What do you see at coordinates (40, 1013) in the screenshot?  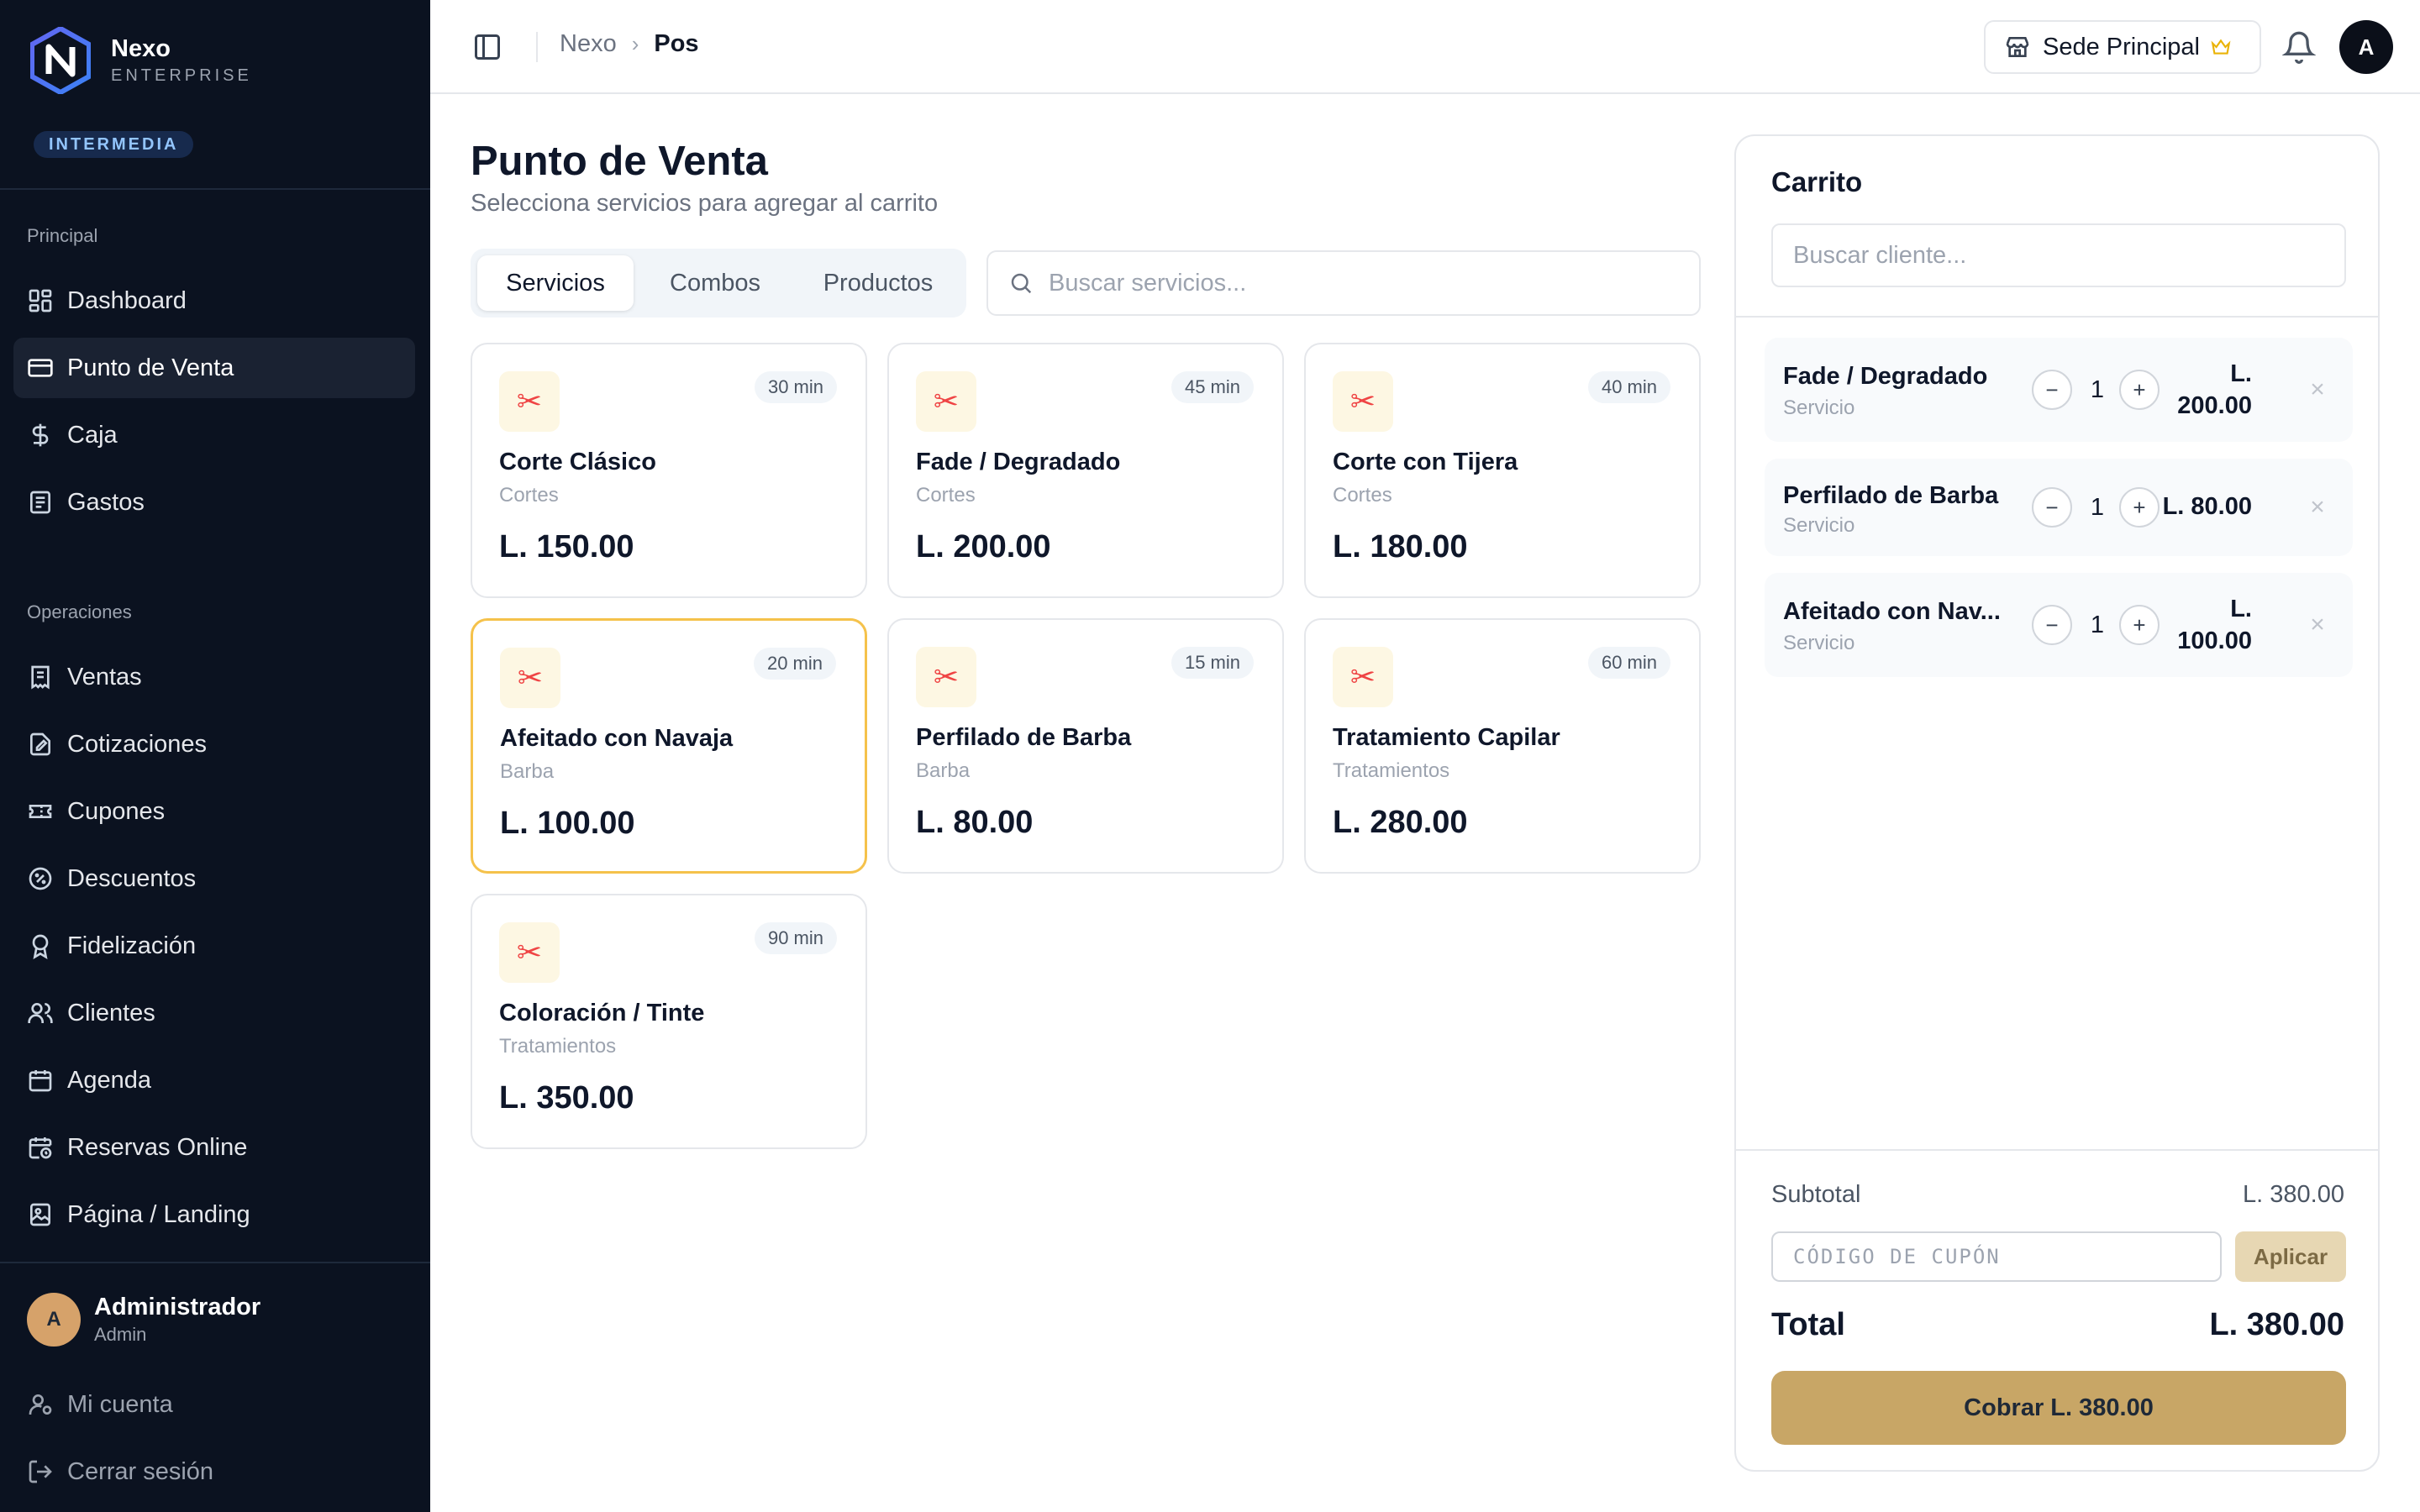 I see `users-icon` at bounding box center [40, 1013].